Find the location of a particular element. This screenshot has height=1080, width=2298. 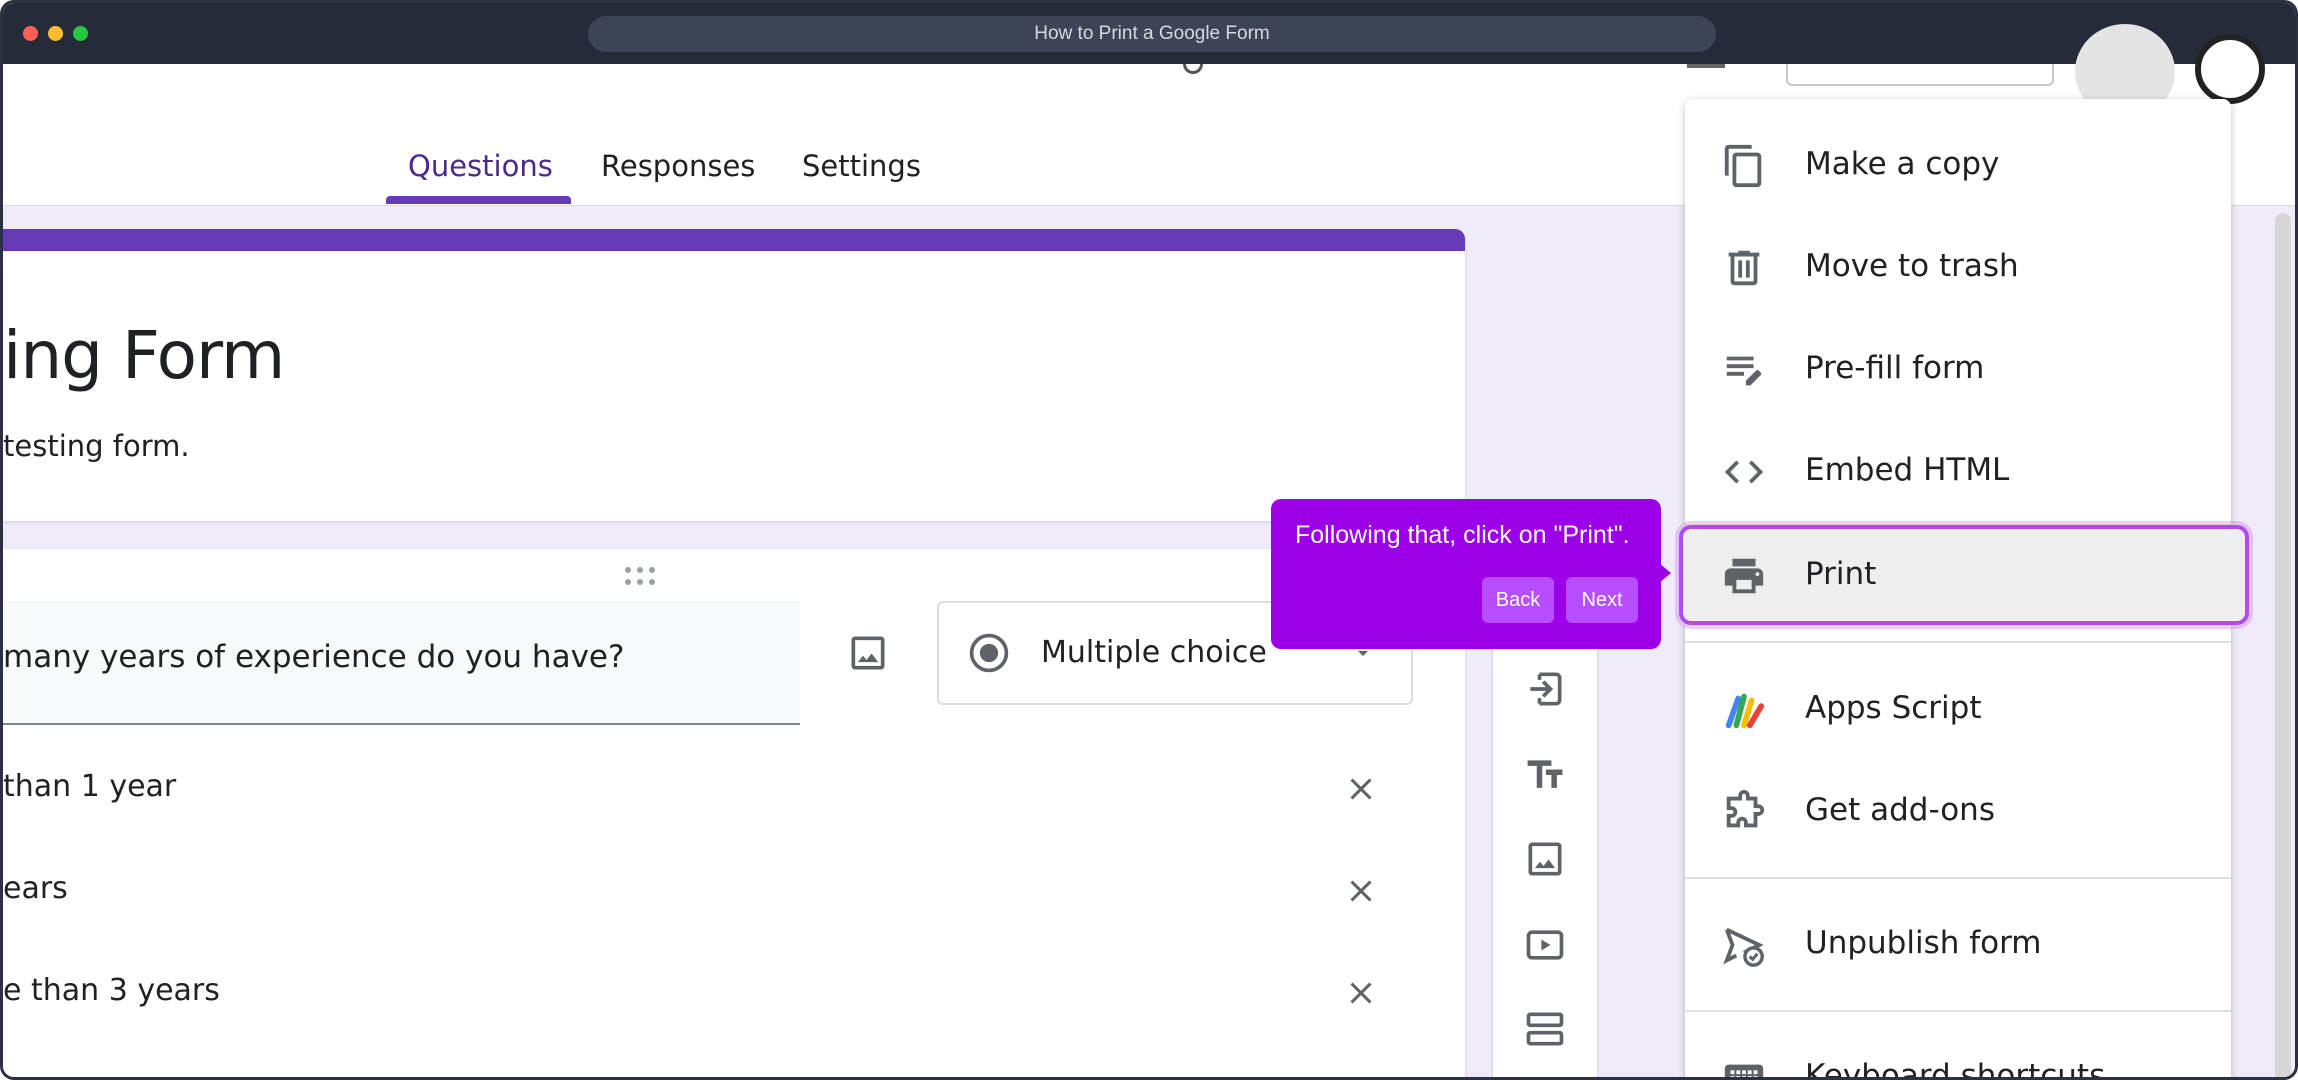

option-1-text: than 1 year is located at coordinates (89, 786).